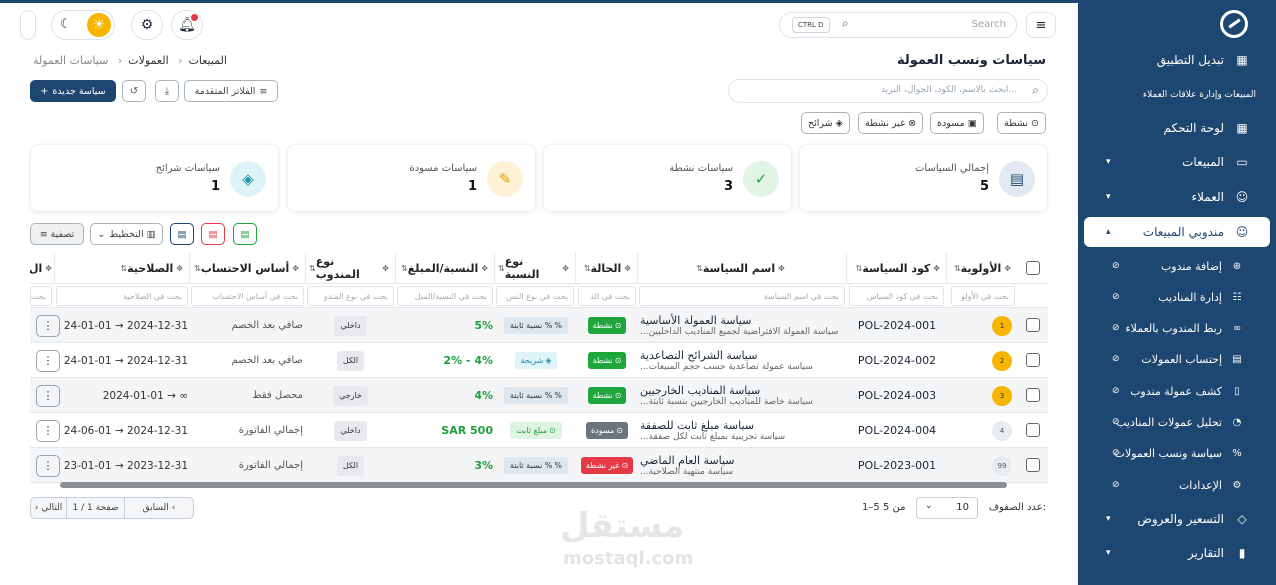 This screenshot has height=585, width=1276. What do you see at coordinates (57, 234) in the screenshot?
I see `filter-button: ≡ تصفية` at bounding box center [57, 234].